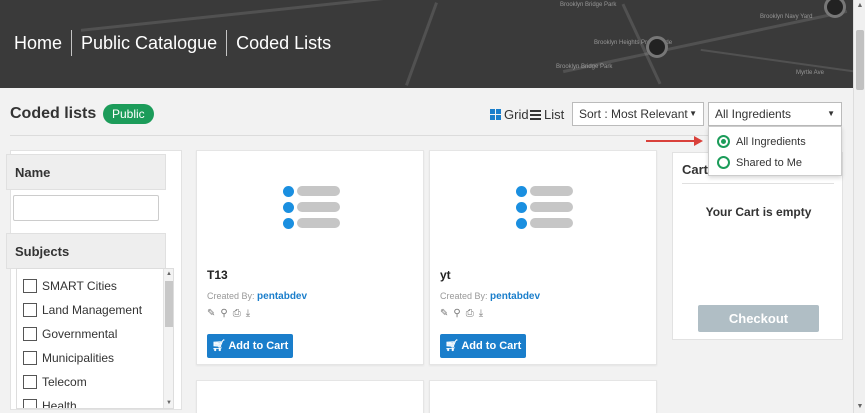 The height and width of the screenshot is (413, 865). What do you see at coordinates (810, 73) in the screenshot?
I see `map-label: Myrtle Ave` at bounding box center [810, 73].